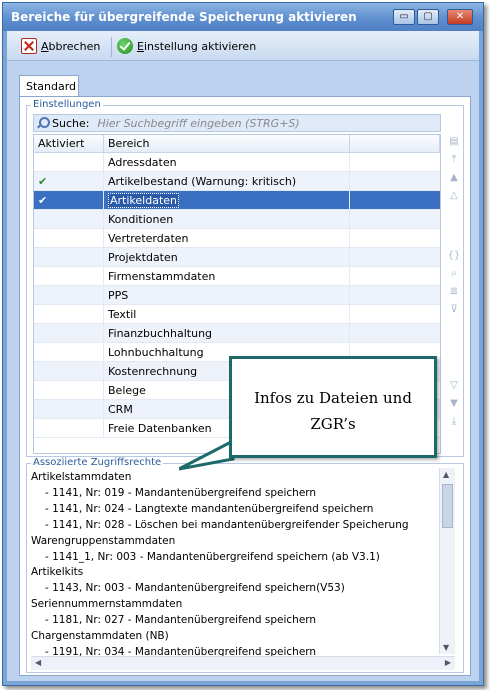 Image resolution: width=490 pixels, height=690 pixels. I want to click on cancel-button: Abbrechen, so click(60, 46).